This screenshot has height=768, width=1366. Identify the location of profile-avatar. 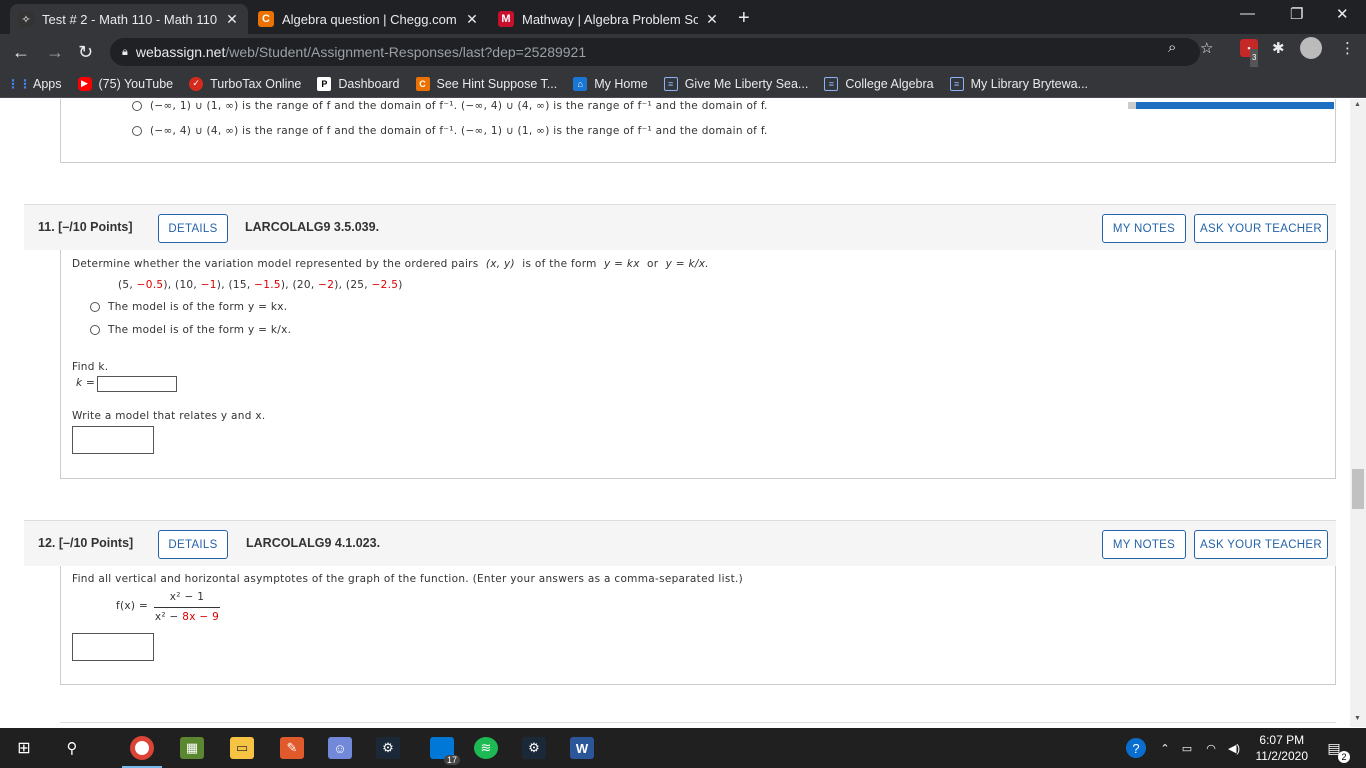
(1311, 48).